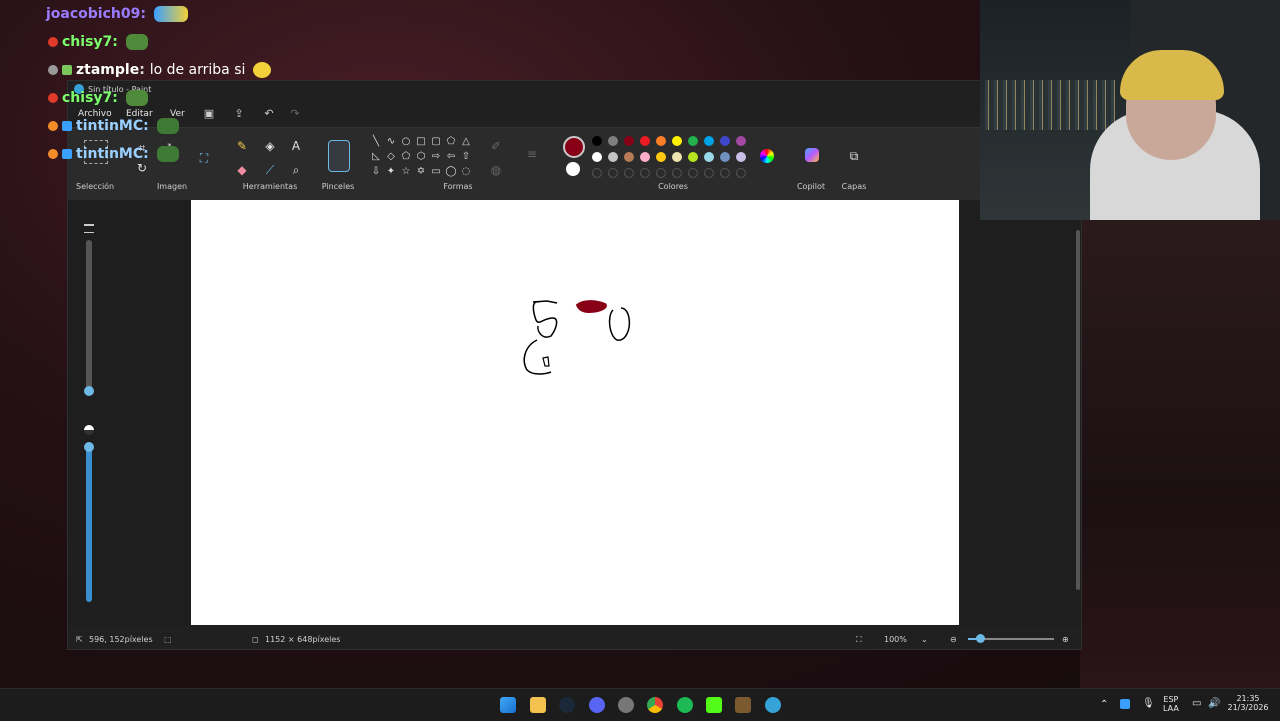 This screenshot has height=721, width=1280. Describe the element at coordinates (1078, 410) in the screenshot. I see `vertical-scrollbar` at that location.